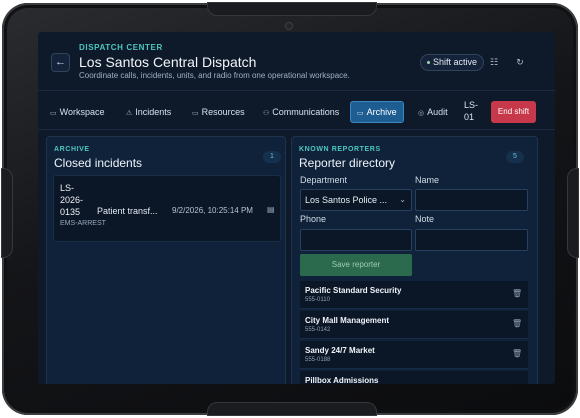  What do you see at coordinates (356, 240) in the screenshot?
I see `phone-input` at bounding box center [356, 240].